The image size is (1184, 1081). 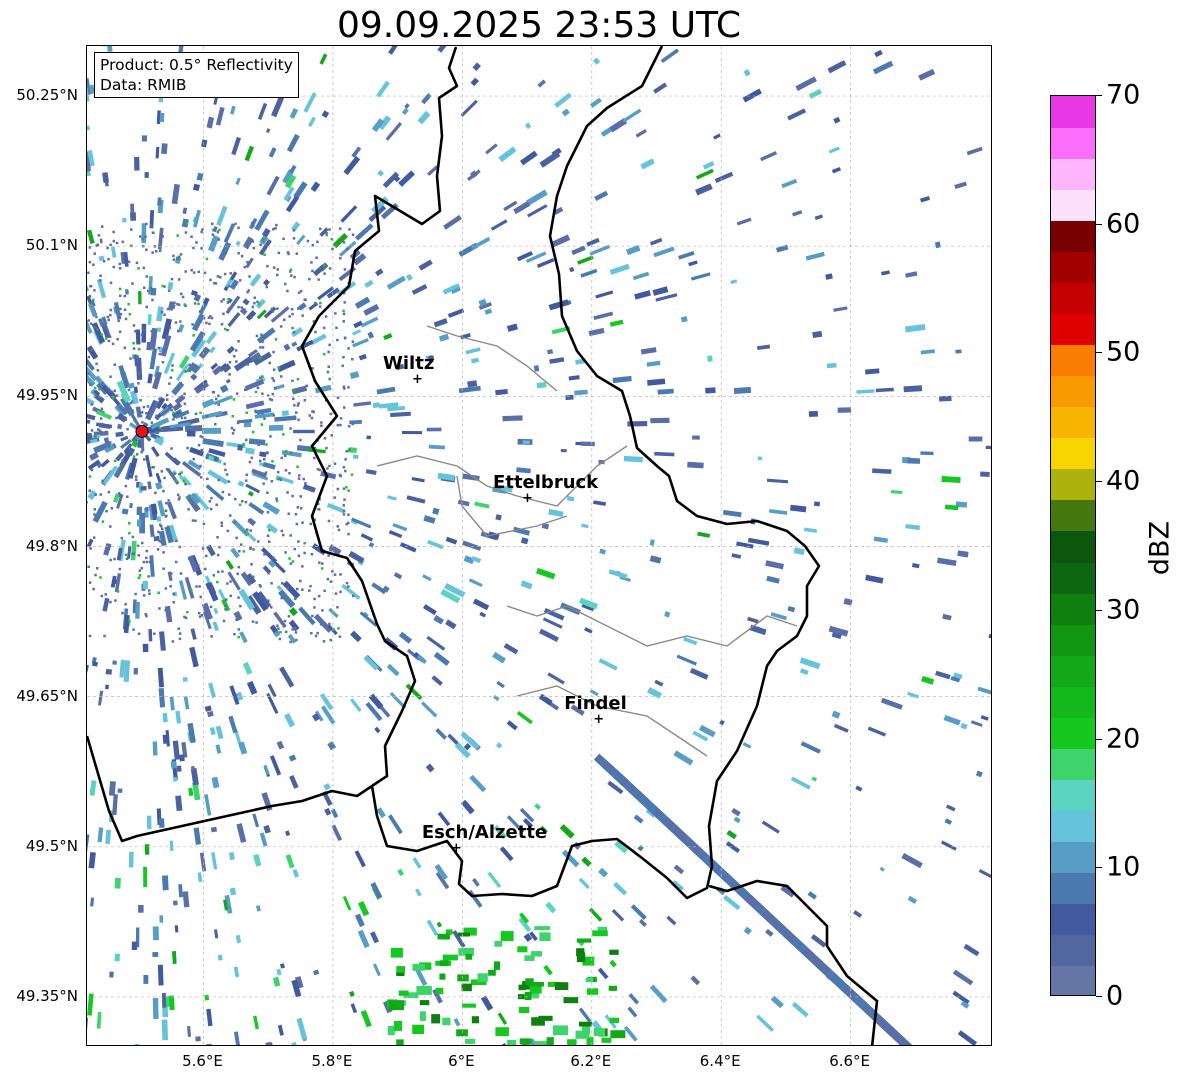 I want to click on lon-tick-label: 6.4°E, so click(x=720, y=1061).